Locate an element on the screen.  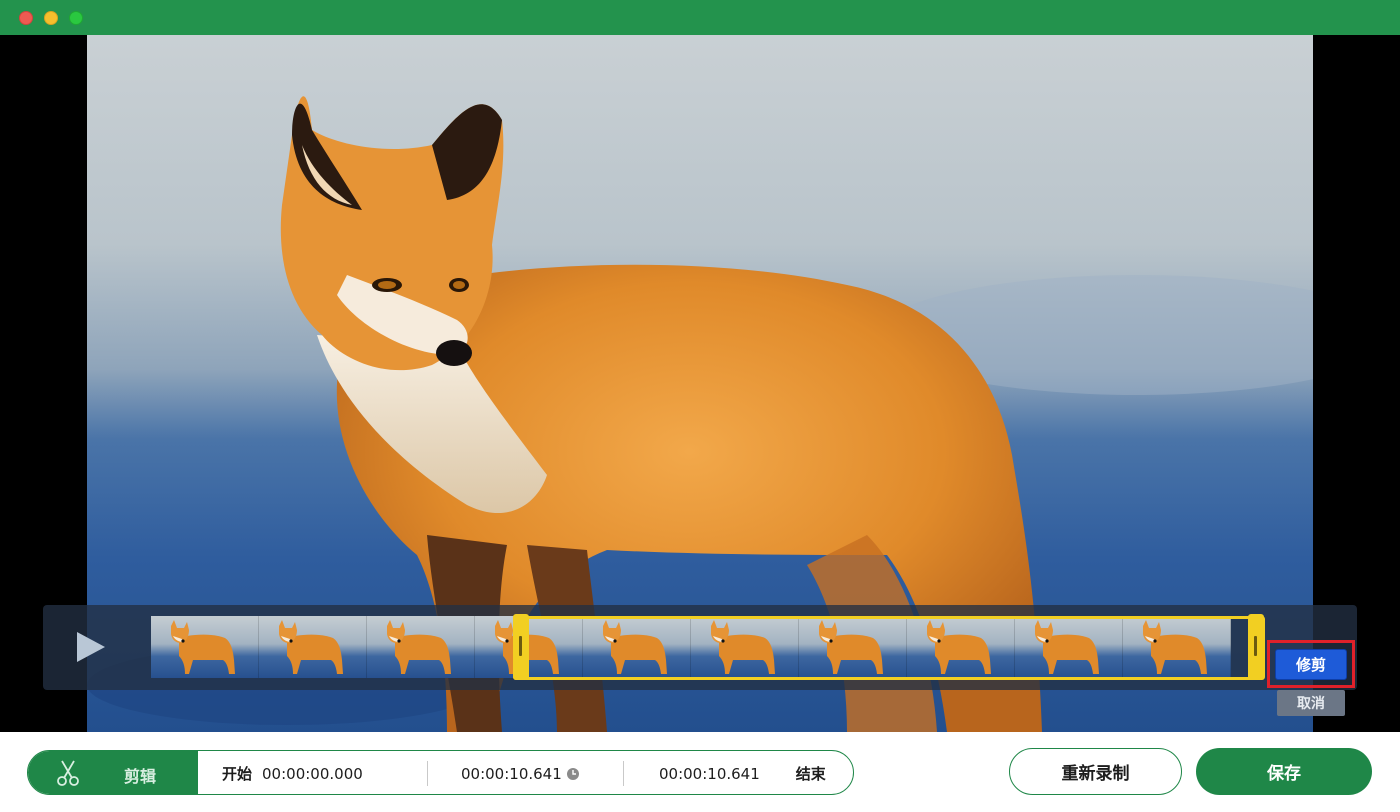
window-titlebar is located at coordinates (700, 17).